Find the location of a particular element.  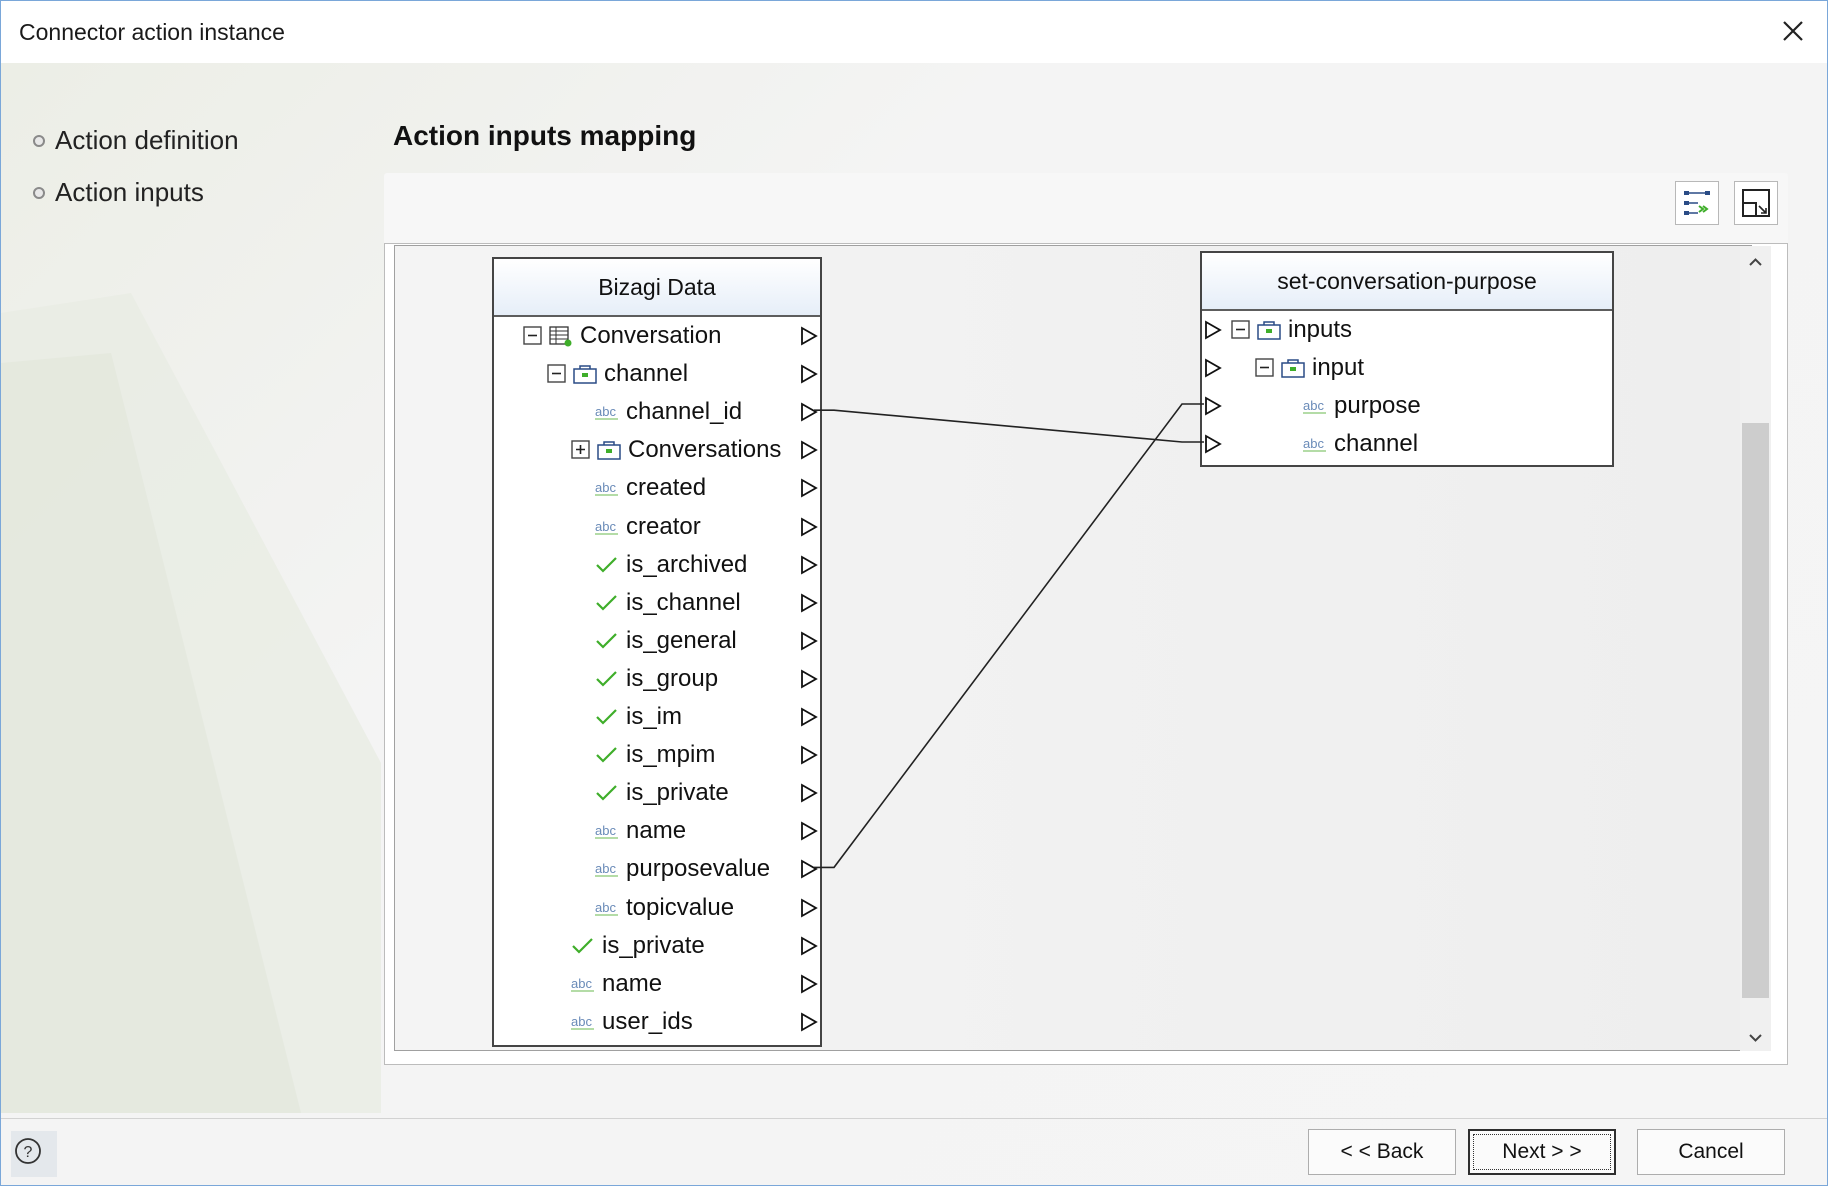

source-tree-node: abc topicvalue is located at coordinates (664, 908).